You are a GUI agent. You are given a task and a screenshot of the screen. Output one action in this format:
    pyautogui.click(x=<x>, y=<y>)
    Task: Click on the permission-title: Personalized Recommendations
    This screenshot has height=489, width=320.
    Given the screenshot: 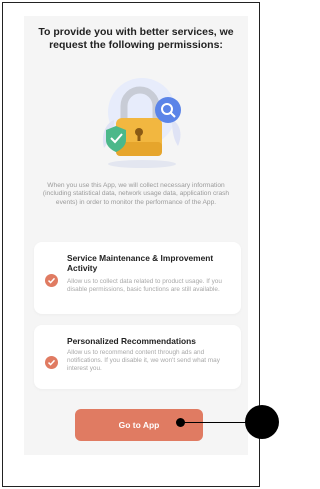 What is the action you would take?
    pyautogui.click(x=131, y=341)
    